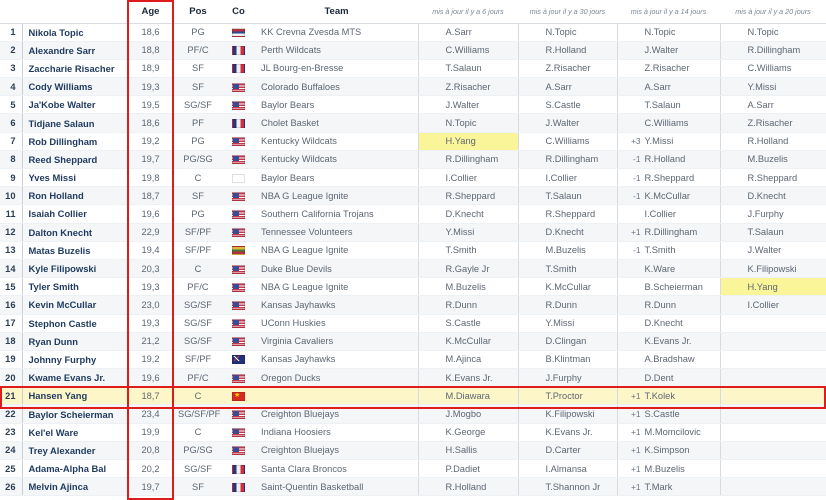 This screenshot has height=500, width=826. I want to click on row-history-4: Z.Risacher, so click(772, 123).